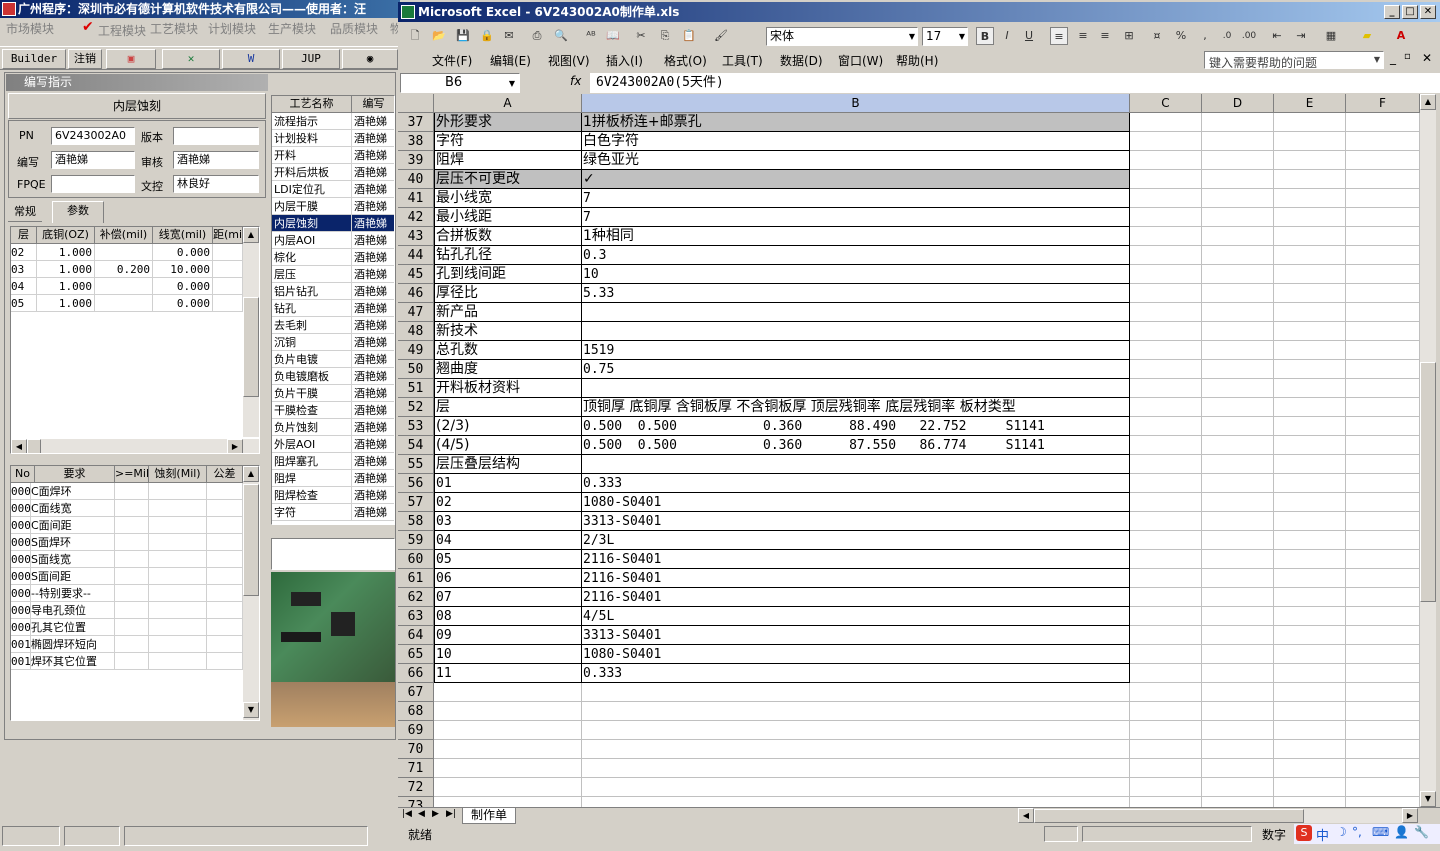 The image size is (1440, 851). What do you see at coordinates (508, 445) in the screenshot?
I see `cell-a: (4/5)` at bounding box center [508, 445].